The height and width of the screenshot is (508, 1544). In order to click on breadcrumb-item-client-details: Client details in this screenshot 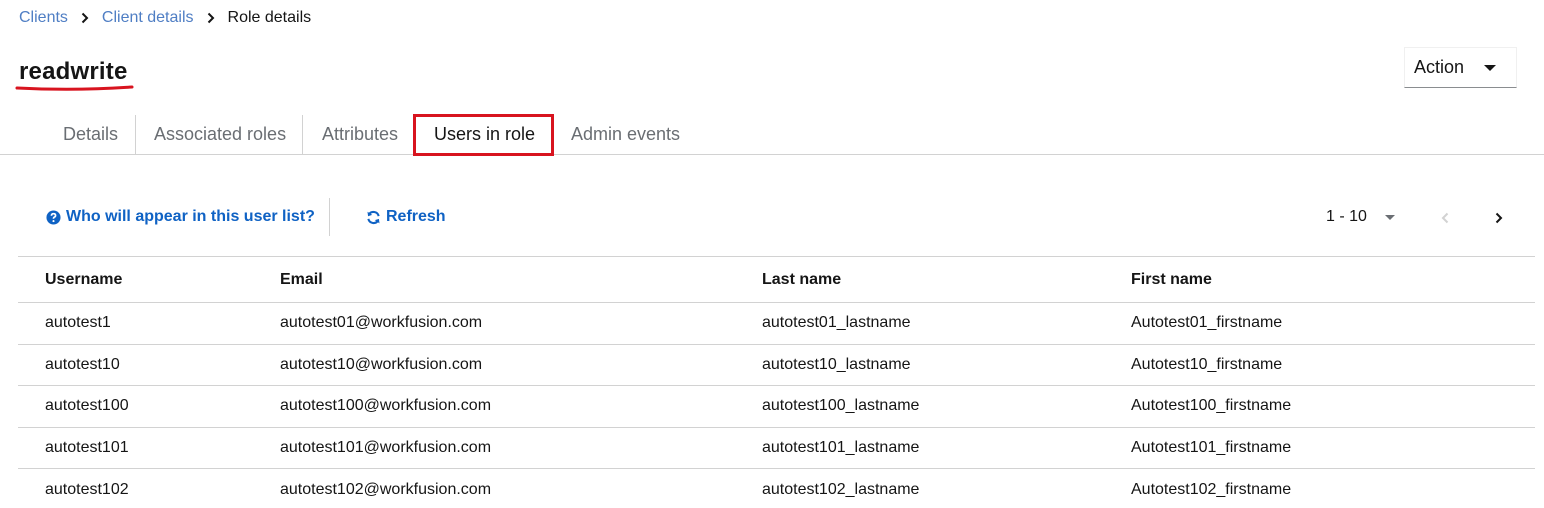, I will do `click(148, 18)`.